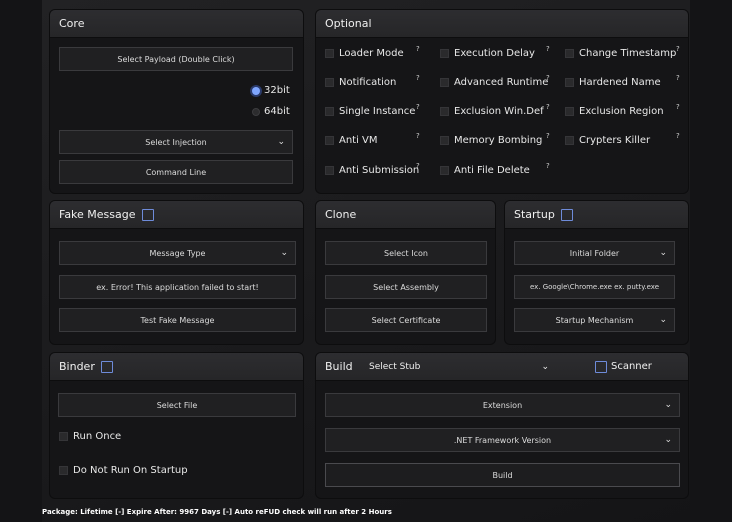 Image resolution: width=732 pixels, height=522 pixels. What do you see at coordinates (176, 172) in the screenshot?
I see `command-line-button: Command Line` at bounding box center [176, 172].